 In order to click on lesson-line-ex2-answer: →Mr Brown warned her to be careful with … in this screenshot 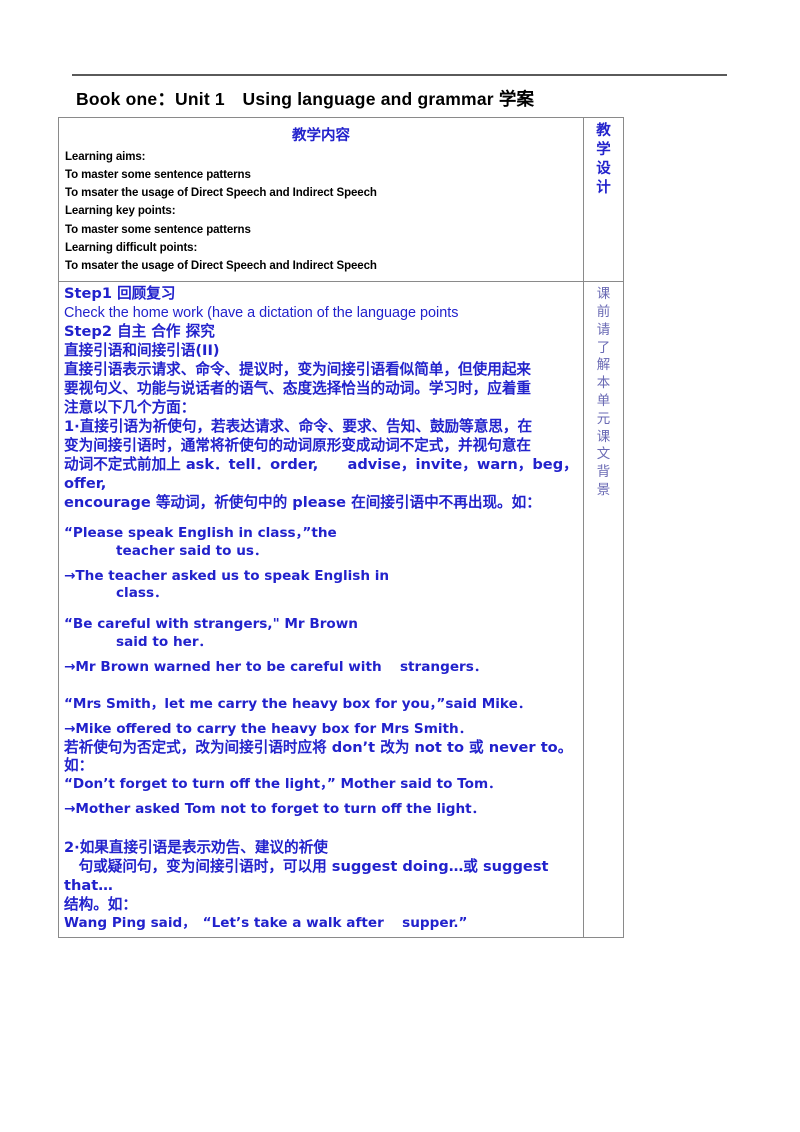, I will do `click(276, 666)`.